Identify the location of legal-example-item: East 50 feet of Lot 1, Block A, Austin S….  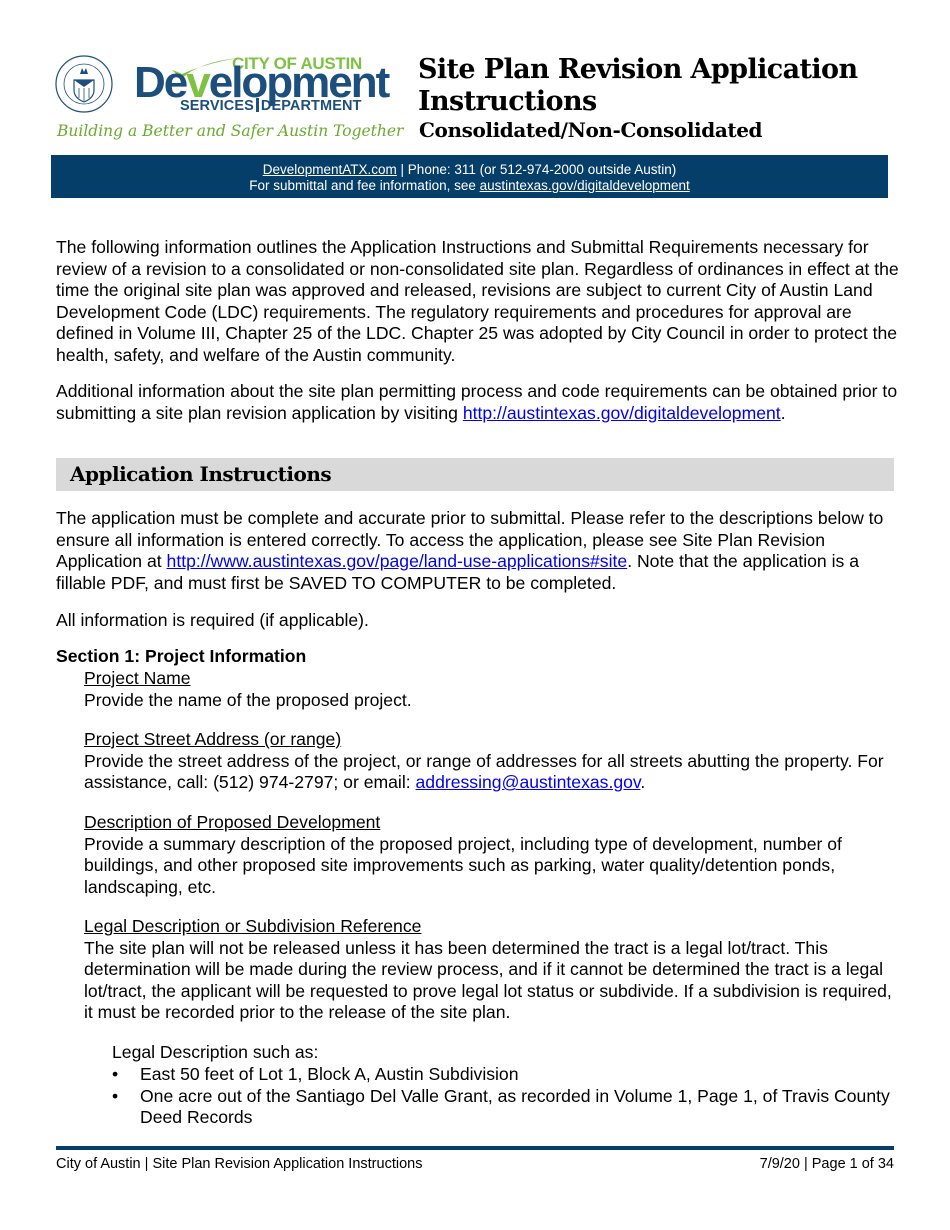
(505, 1075).